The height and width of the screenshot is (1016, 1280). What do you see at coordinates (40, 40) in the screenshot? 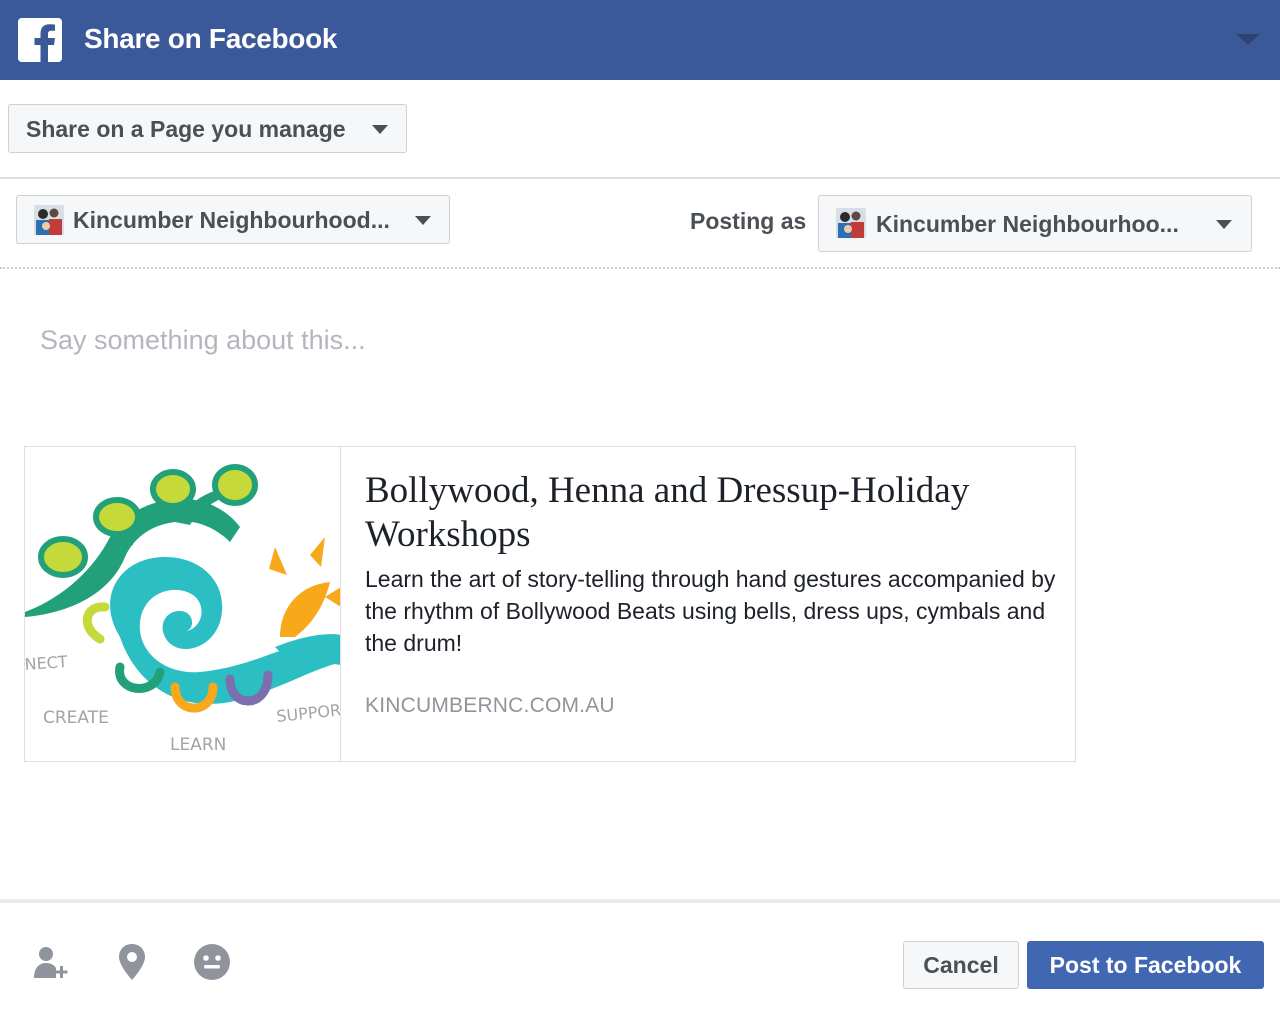
I see `facebook-f-icon` at bounding box center [40, 40].